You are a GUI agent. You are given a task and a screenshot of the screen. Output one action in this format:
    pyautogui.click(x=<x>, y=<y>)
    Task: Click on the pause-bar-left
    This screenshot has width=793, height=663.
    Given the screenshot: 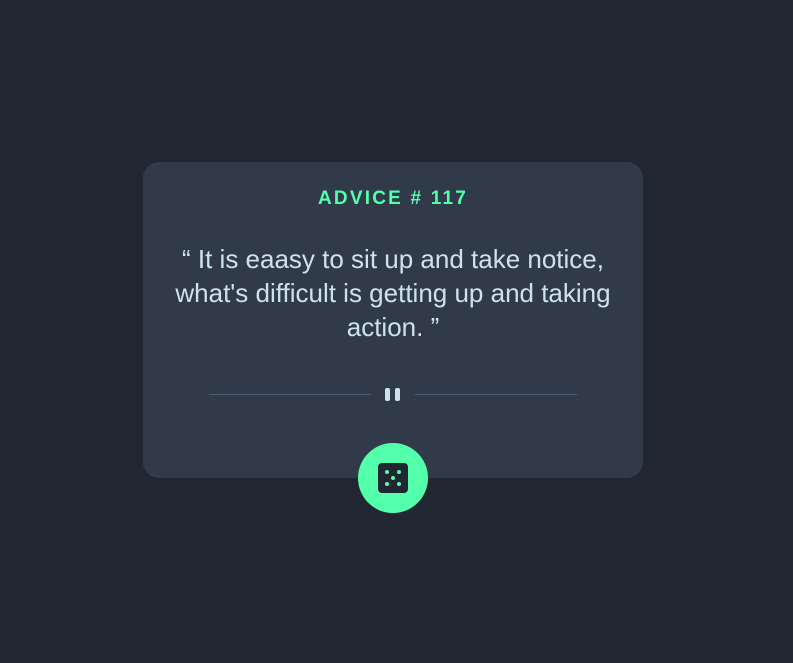 What is the action you would take?
    pyautogui.click(x=387, y=394)
    